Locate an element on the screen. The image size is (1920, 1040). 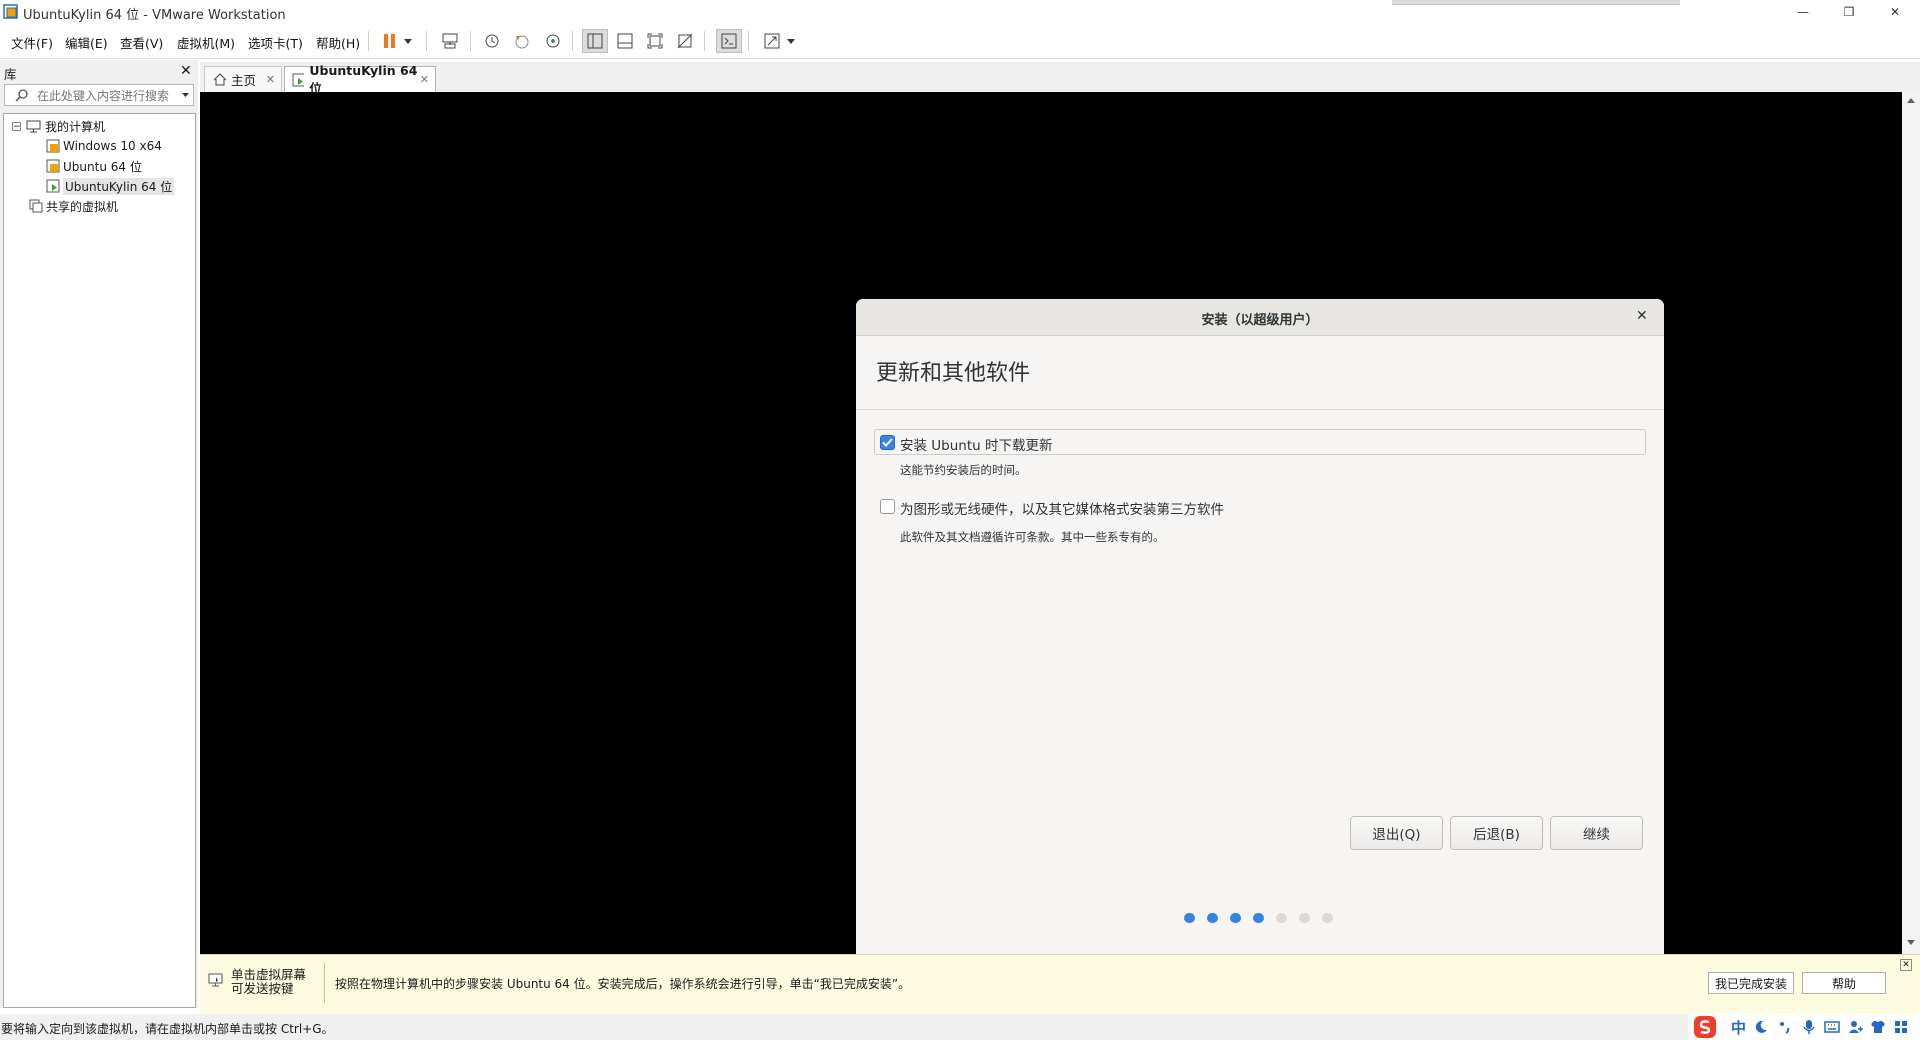
shared-vm-icon is located at coordinates (36, 206).